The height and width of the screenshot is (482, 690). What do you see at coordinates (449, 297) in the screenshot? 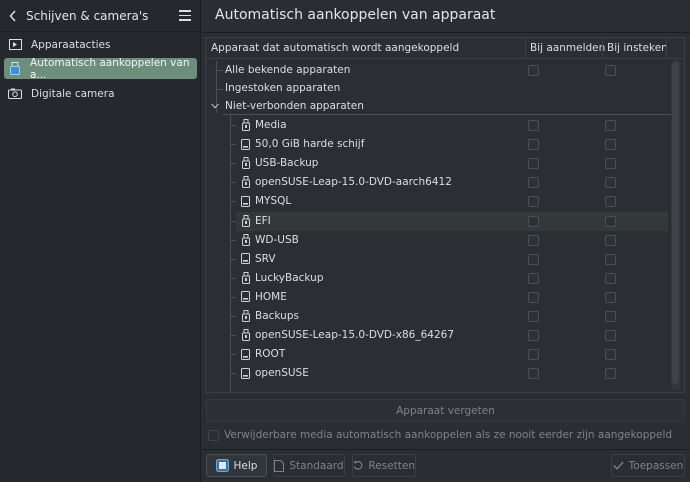
I see `device-row: HOME` at bounding box center [449, 297].